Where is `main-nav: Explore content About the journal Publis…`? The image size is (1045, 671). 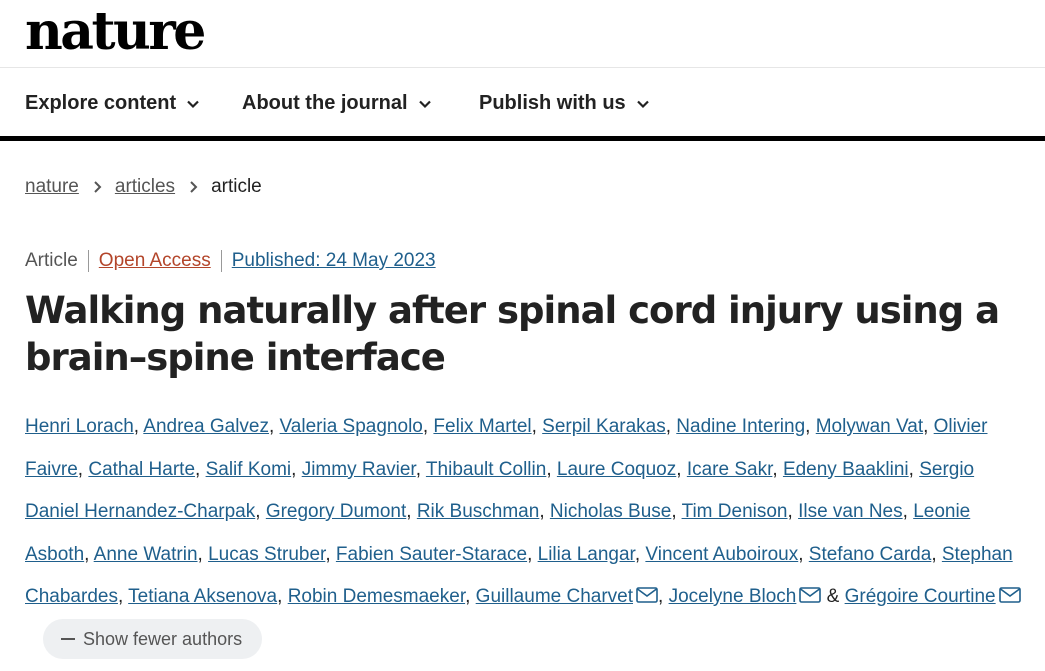
main-nav: Explore content About the journal Publis… is located at coordinates (522, 104).